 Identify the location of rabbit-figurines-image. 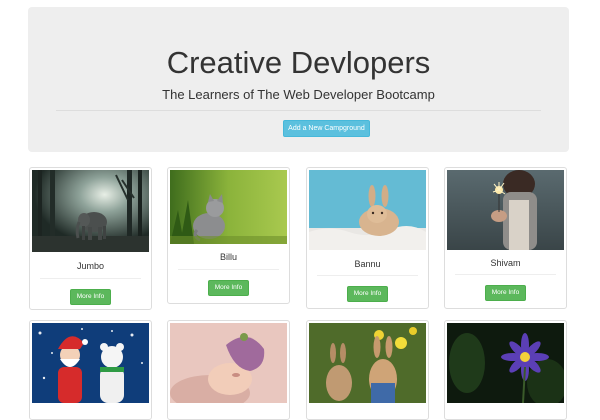
(367, 363).